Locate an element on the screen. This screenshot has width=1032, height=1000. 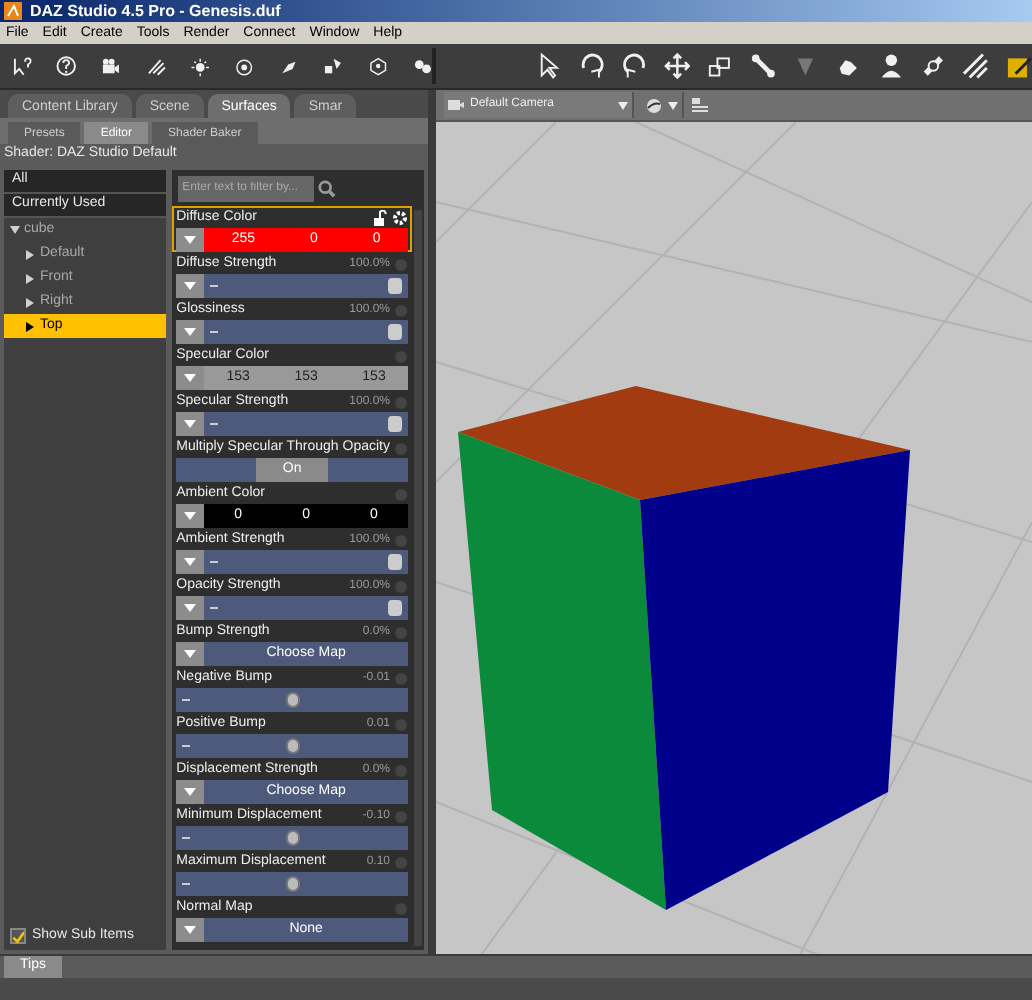
expand-arrow-icon is located at coordinates (15, 230).